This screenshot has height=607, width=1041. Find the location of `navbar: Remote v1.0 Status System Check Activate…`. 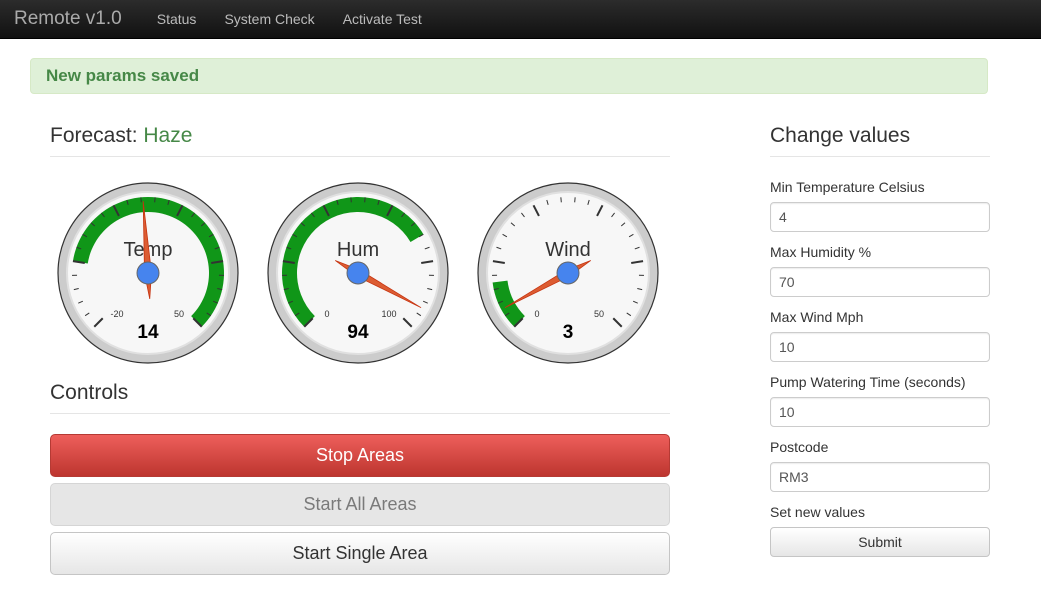

navbar: Remote v1.0 Status System Check Activate… is located at coordinates (520, 19).